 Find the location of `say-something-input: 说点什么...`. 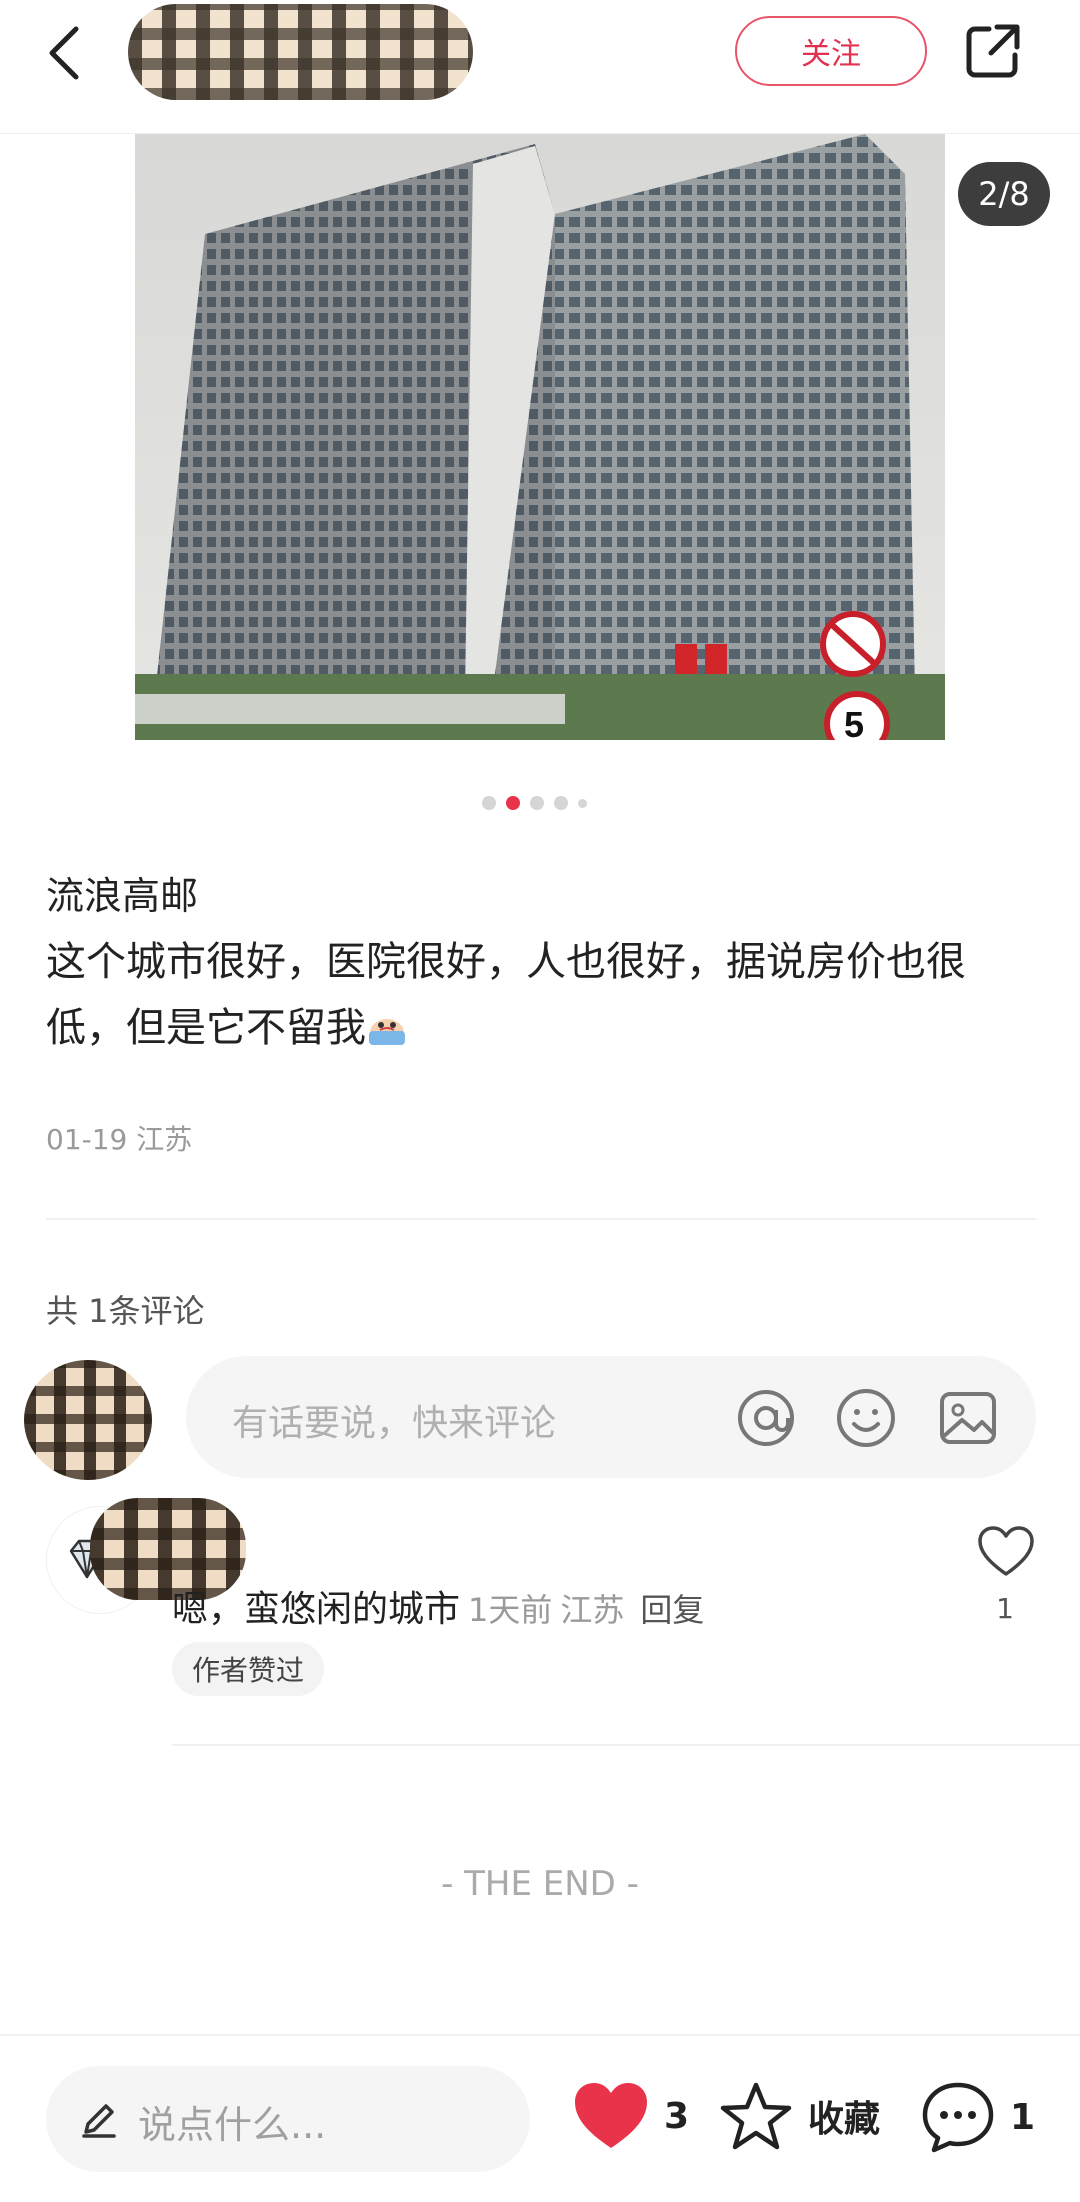

say-something-input: 说点什么... is located at coordinates (288, 2119).